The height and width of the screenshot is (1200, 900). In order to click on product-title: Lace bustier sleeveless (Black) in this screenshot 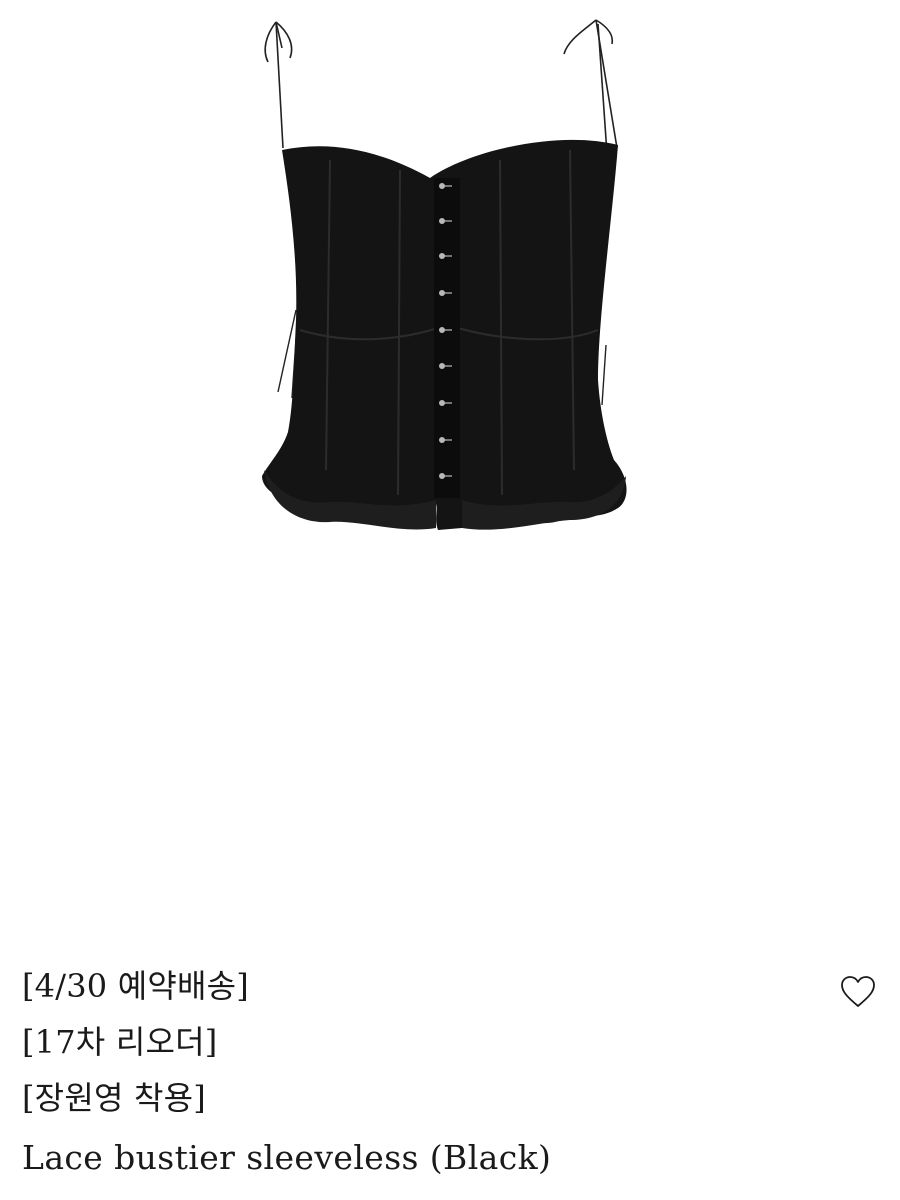, I will do `click(422, 1158)`.